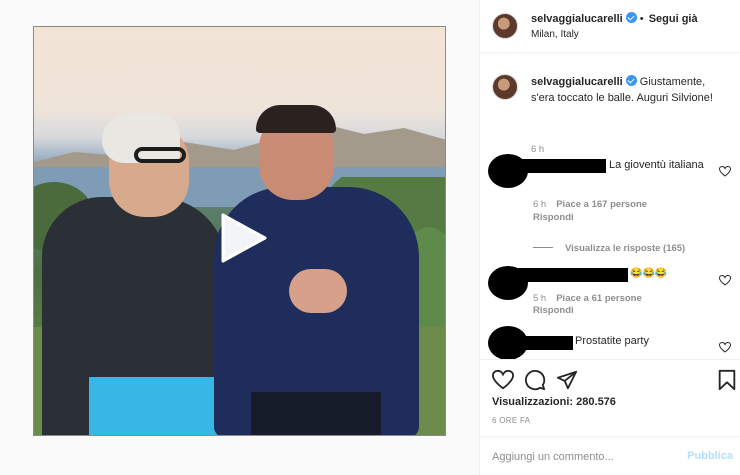 The image size is (740, 475). I want to click on comment-text: 😂😂😂, so click(649, 273).